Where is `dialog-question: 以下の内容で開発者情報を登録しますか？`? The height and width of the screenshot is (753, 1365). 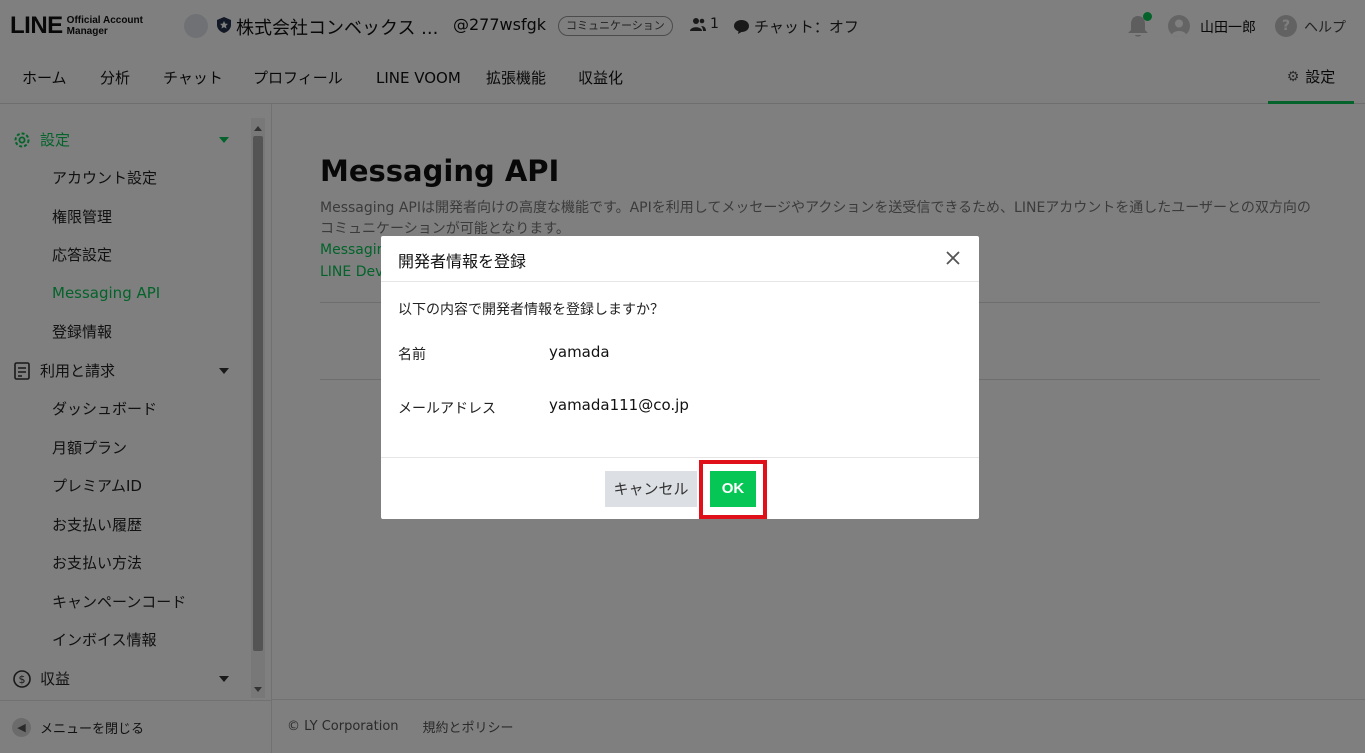 dialog-question: 以下の内容で開発者情報を登録しますか？ is located at coordinates (531, 310).